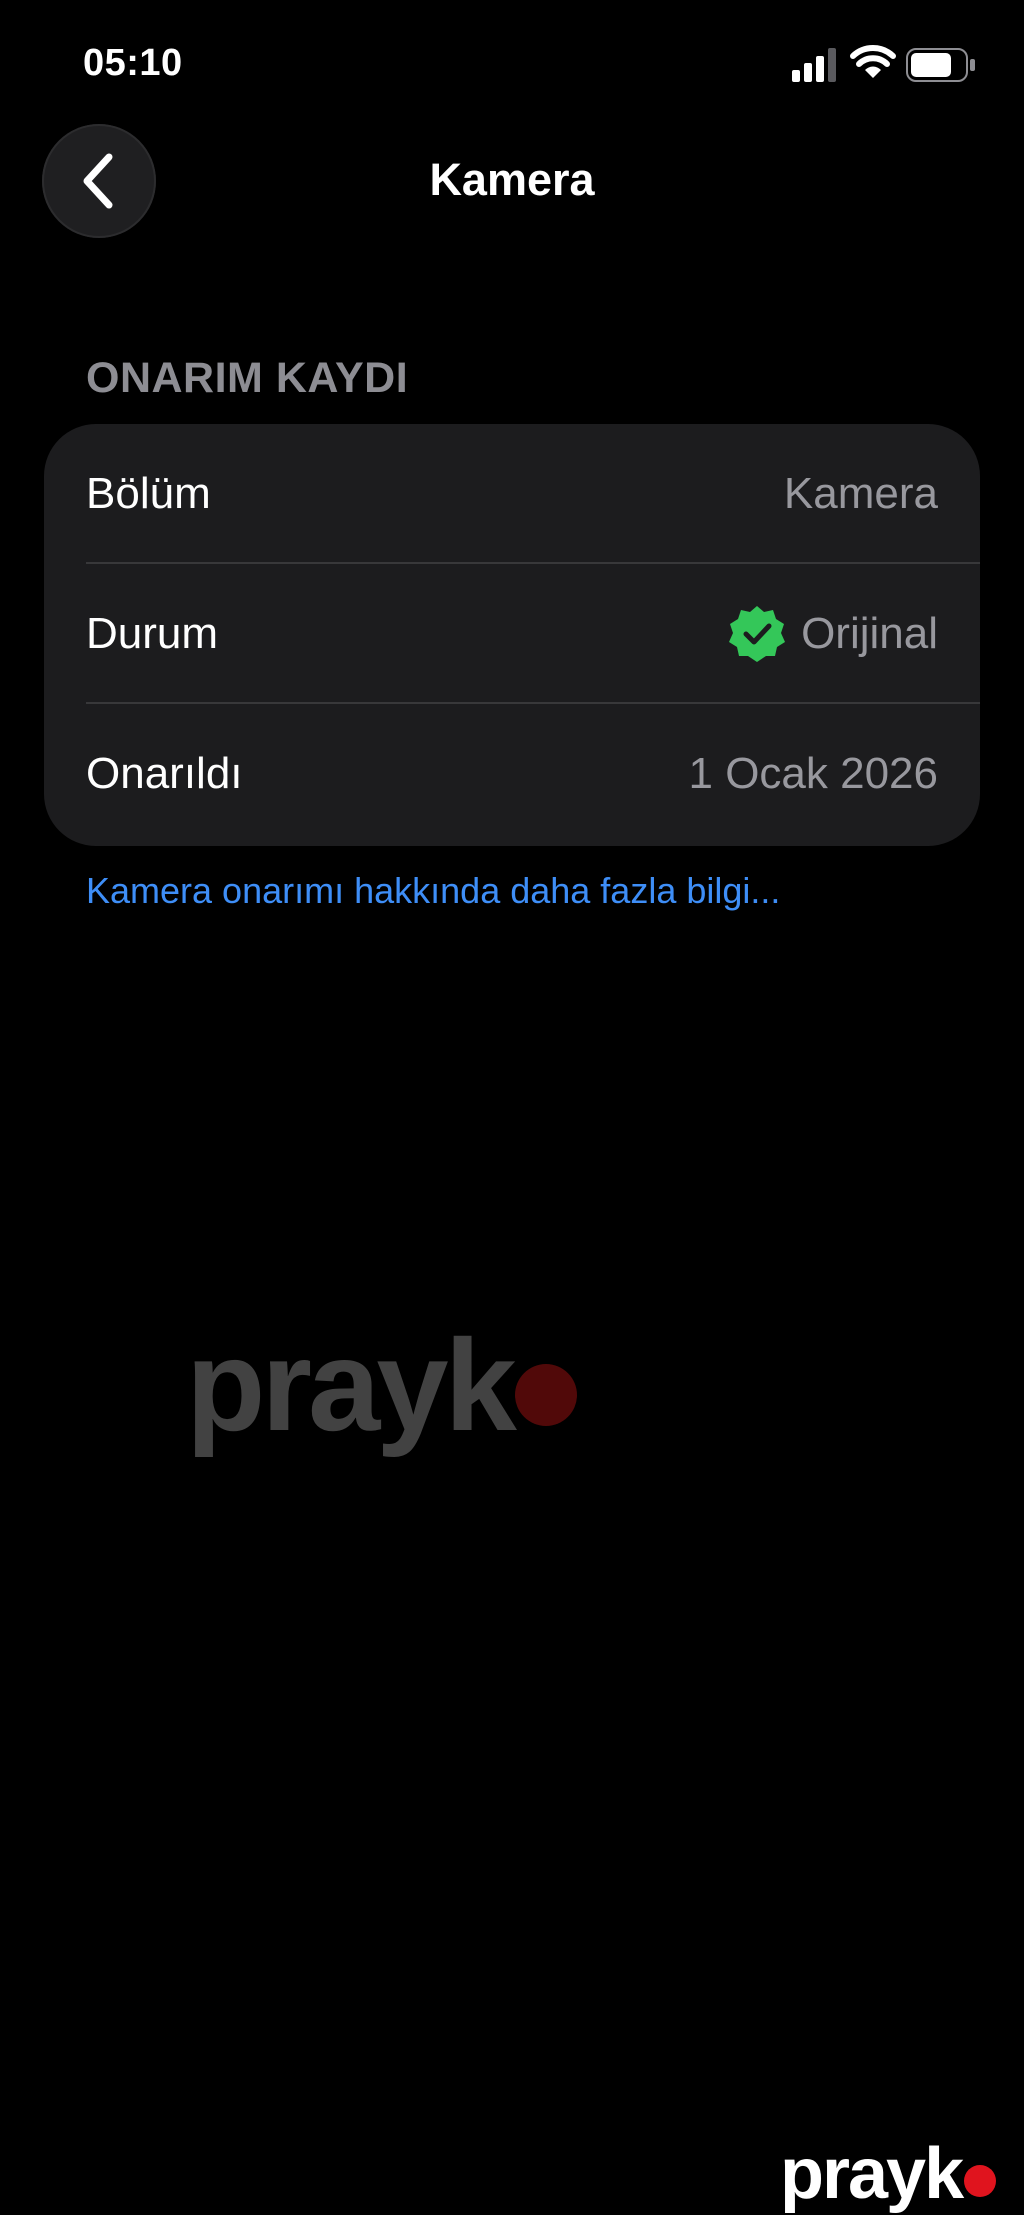 The image size is (1024, 2215). I want to click on row-label: Durum, so click(152, 633).